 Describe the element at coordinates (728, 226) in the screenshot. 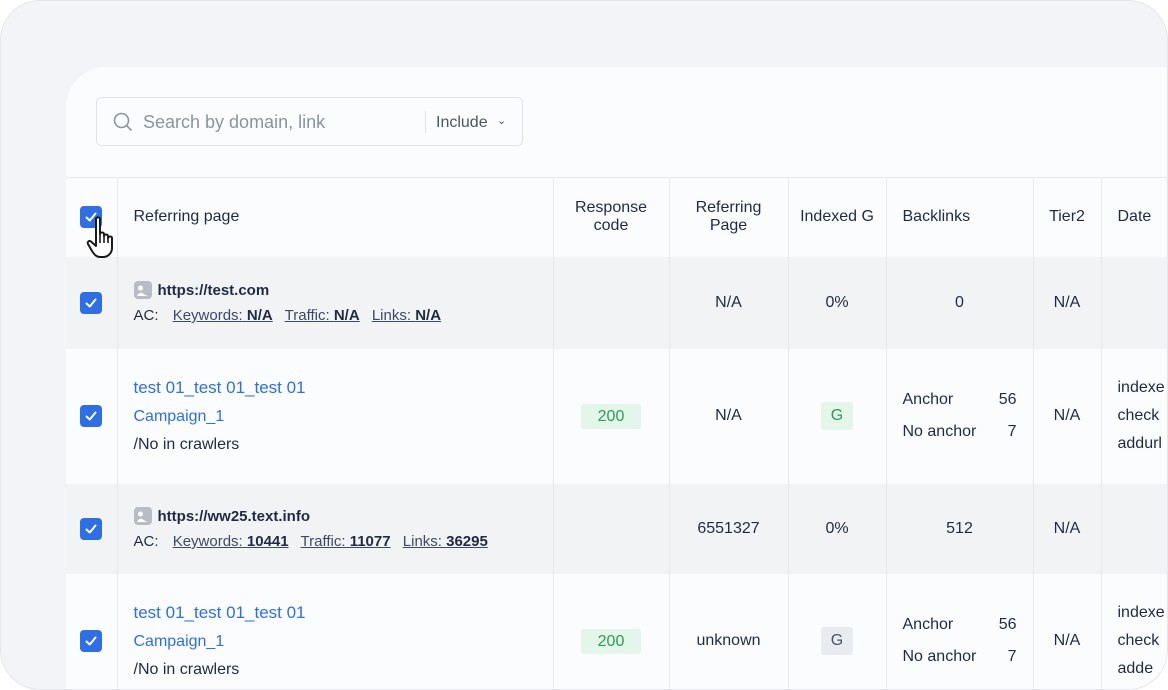

I see `column-label: Page` at that location.